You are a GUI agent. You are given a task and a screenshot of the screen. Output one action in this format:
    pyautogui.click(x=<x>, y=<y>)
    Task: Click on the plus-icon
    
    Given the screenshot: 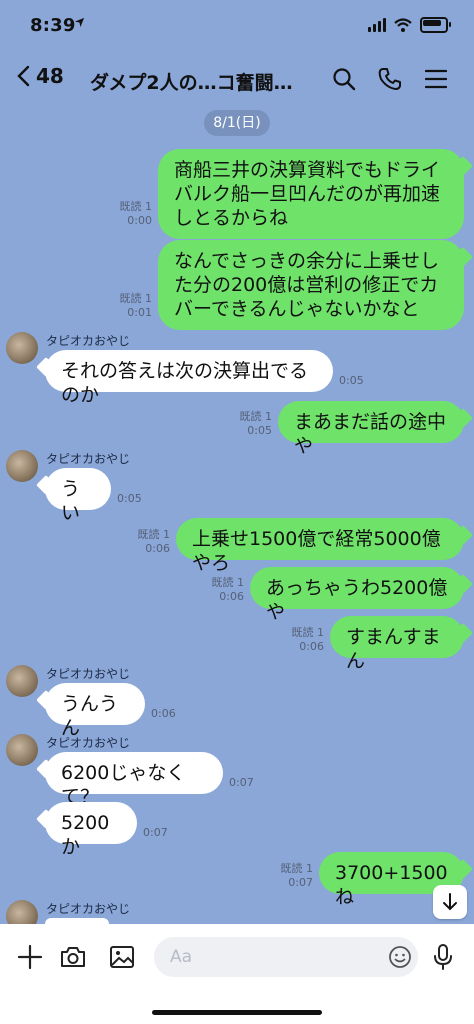 What is the action you would take?
    pyautogui.click(x=30, y=957)
    